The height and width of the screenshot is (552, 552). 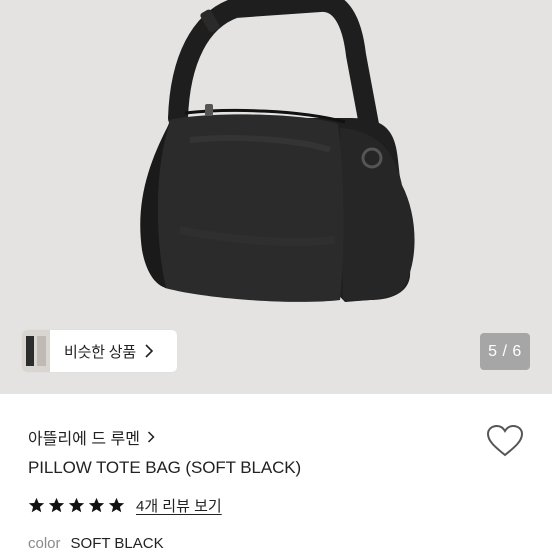 I want to click on color-option-row: color SOFT BLACK, so click(x=96, y=543).